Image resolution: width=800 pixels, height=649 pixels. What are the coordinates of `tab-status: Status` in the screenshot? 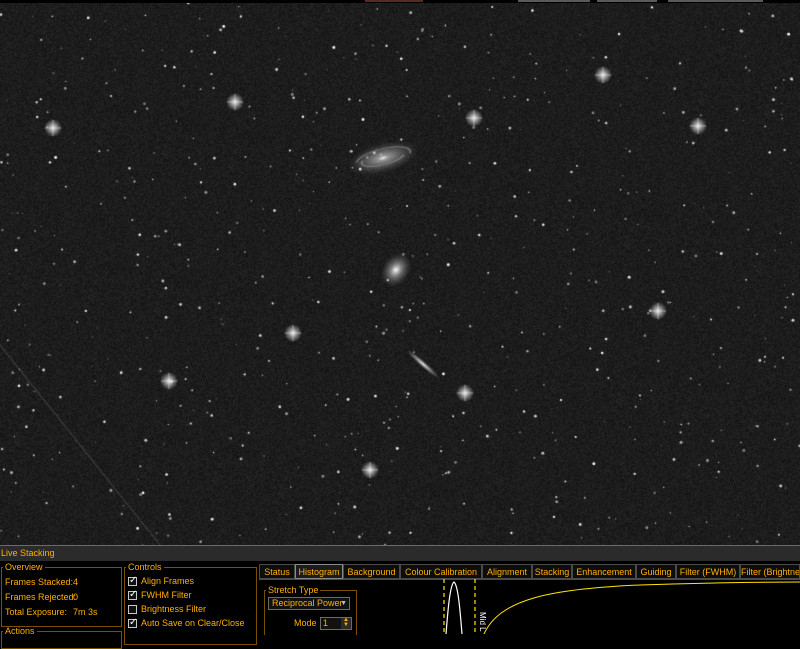 It's located at (277, 571).